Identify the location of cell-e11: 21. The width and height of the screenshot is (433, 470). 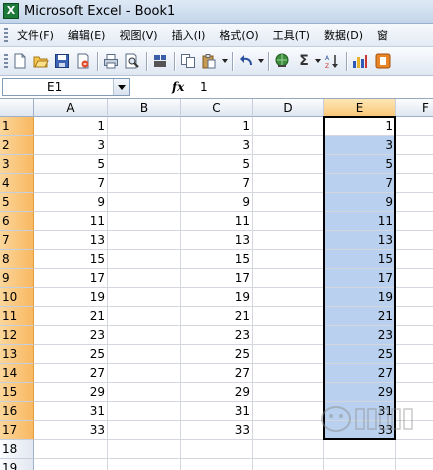
(360, 316).